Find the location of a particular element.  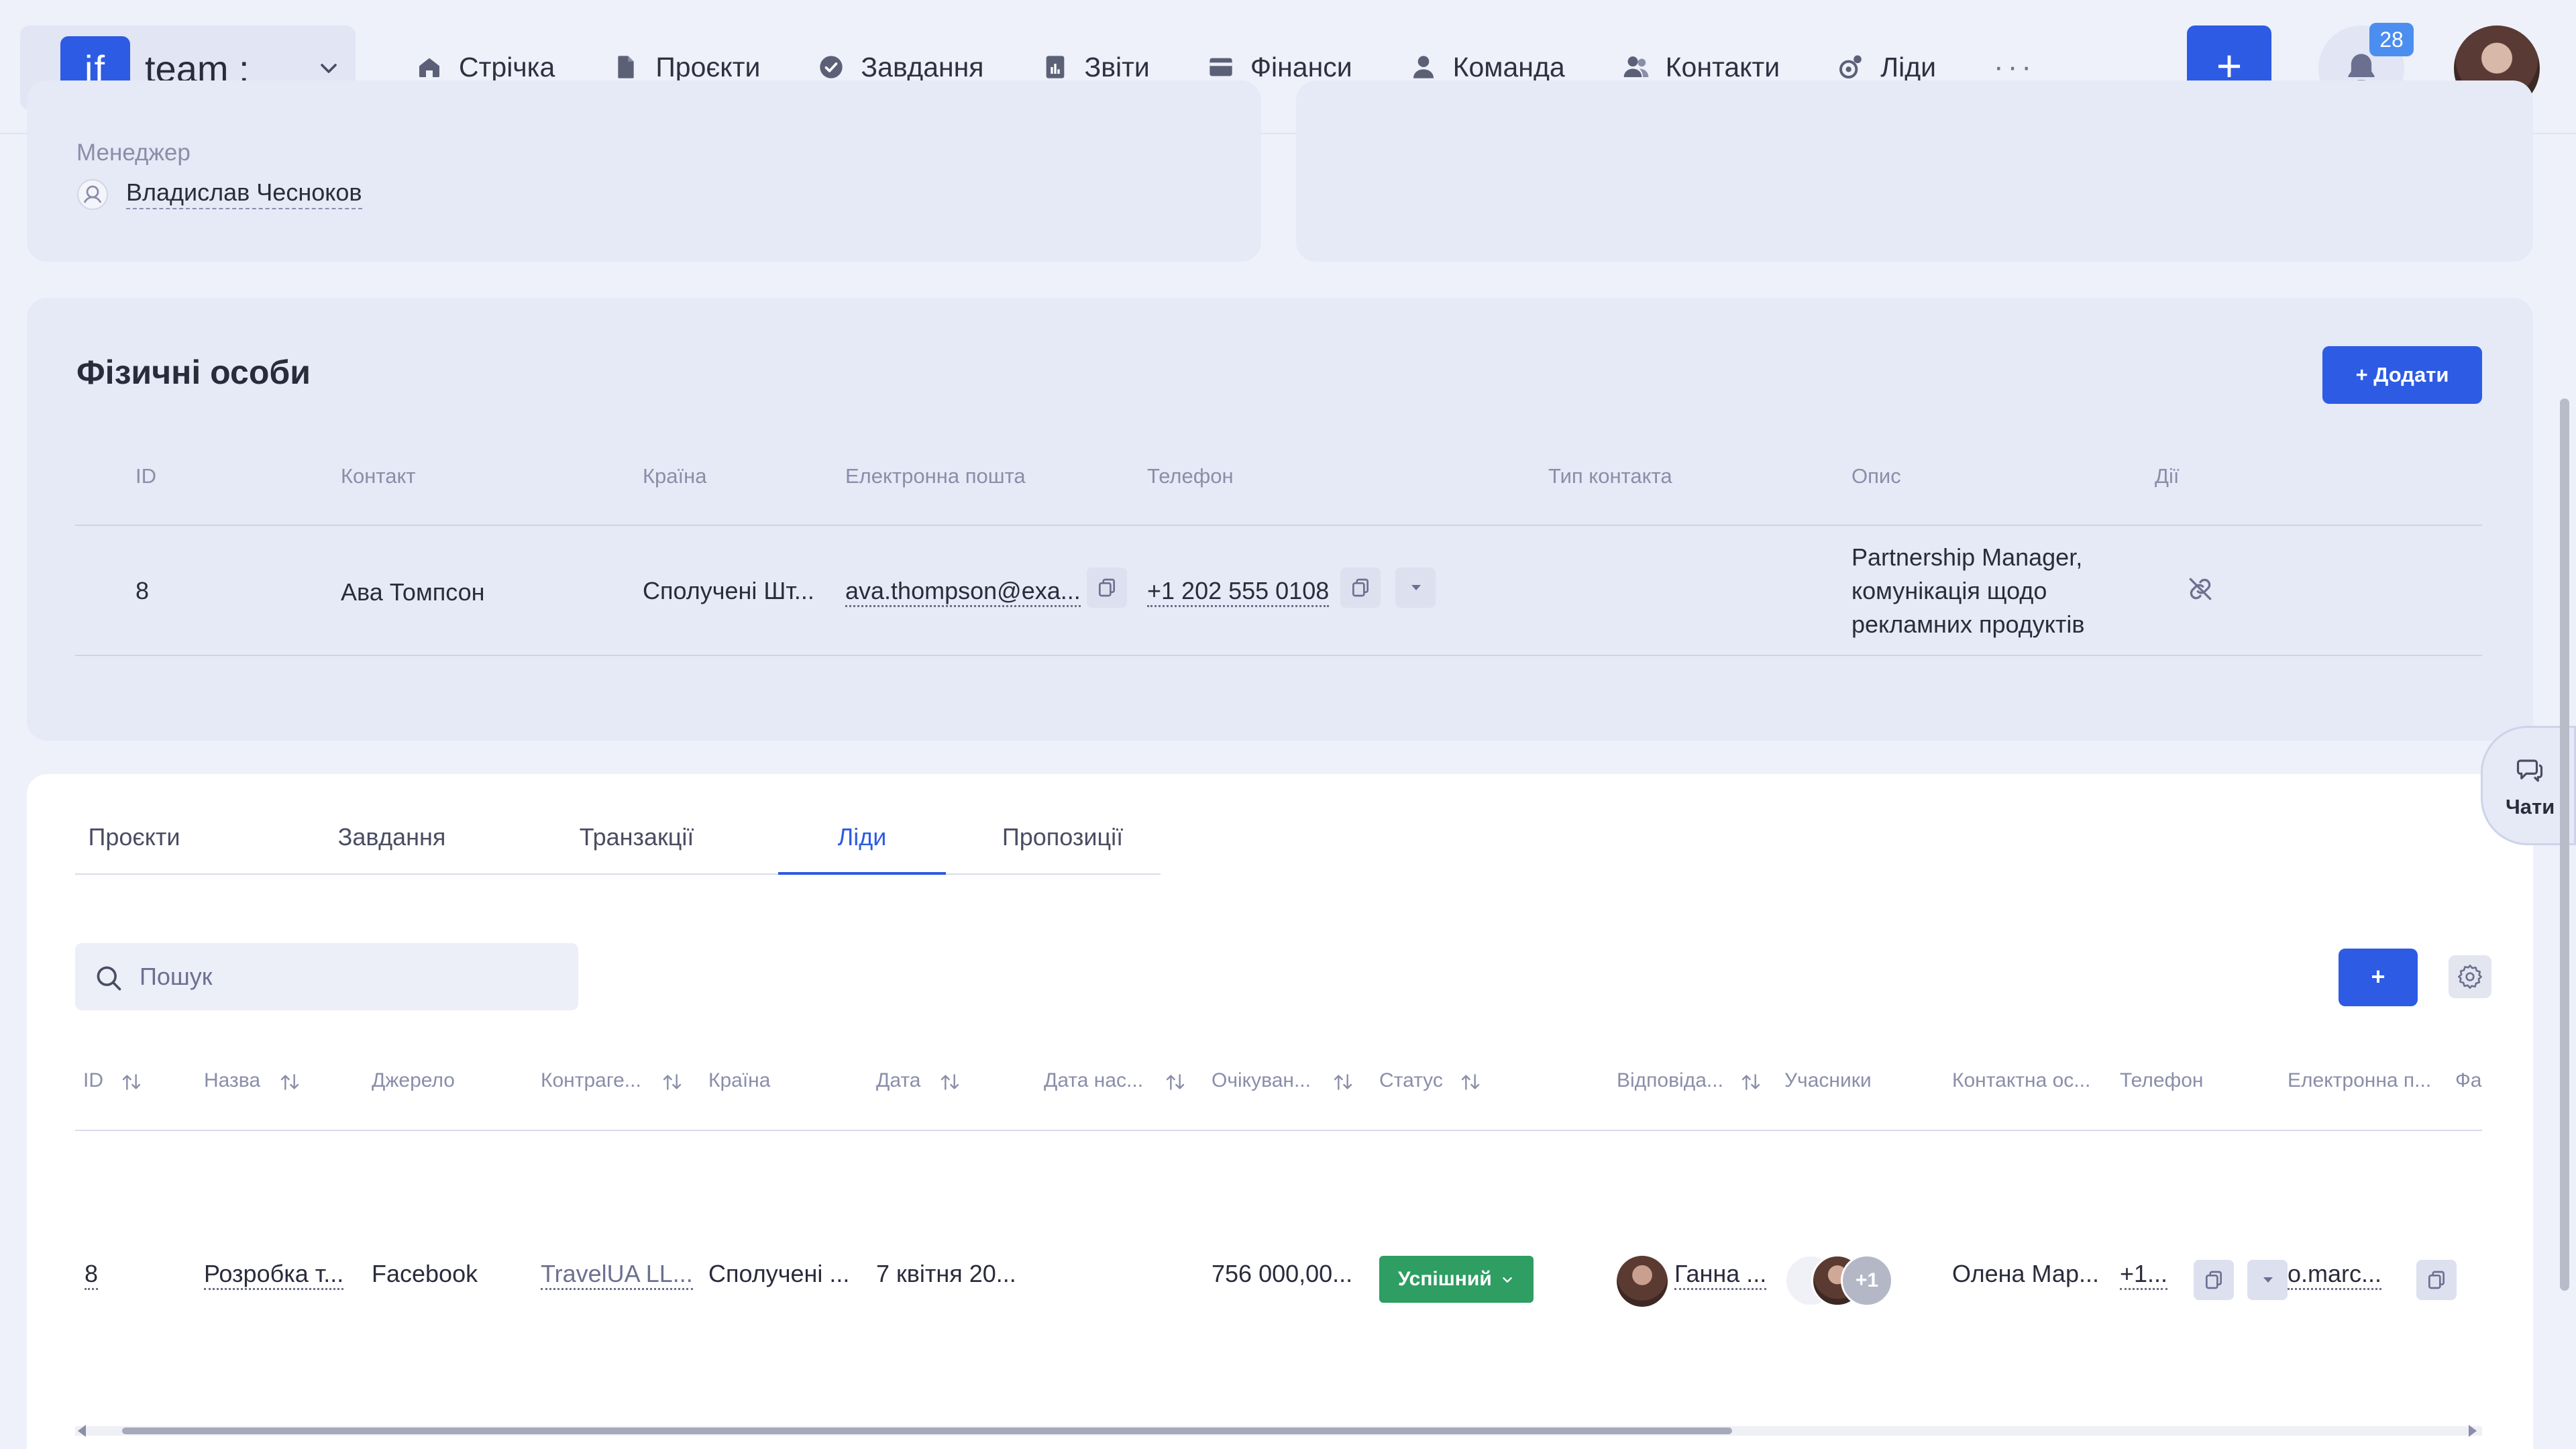

members-avatars: +1 is located at coordinates (1851, 1281).